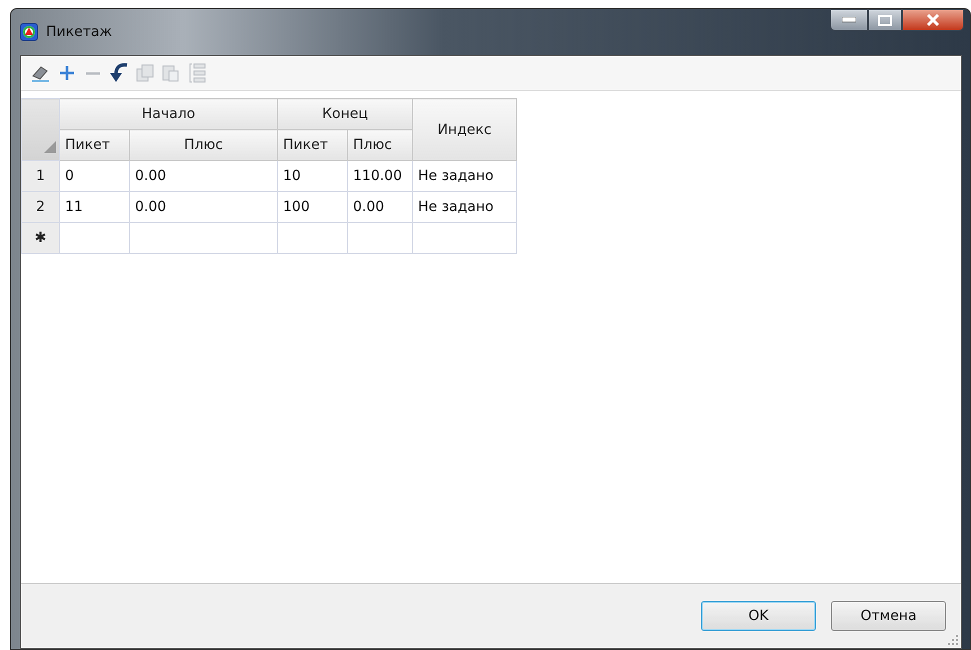 The width and height of the screenshot is (971, 650). Describe the element at coordinates (67, 73) in the screenshot. I see `plus-icon` at that location.